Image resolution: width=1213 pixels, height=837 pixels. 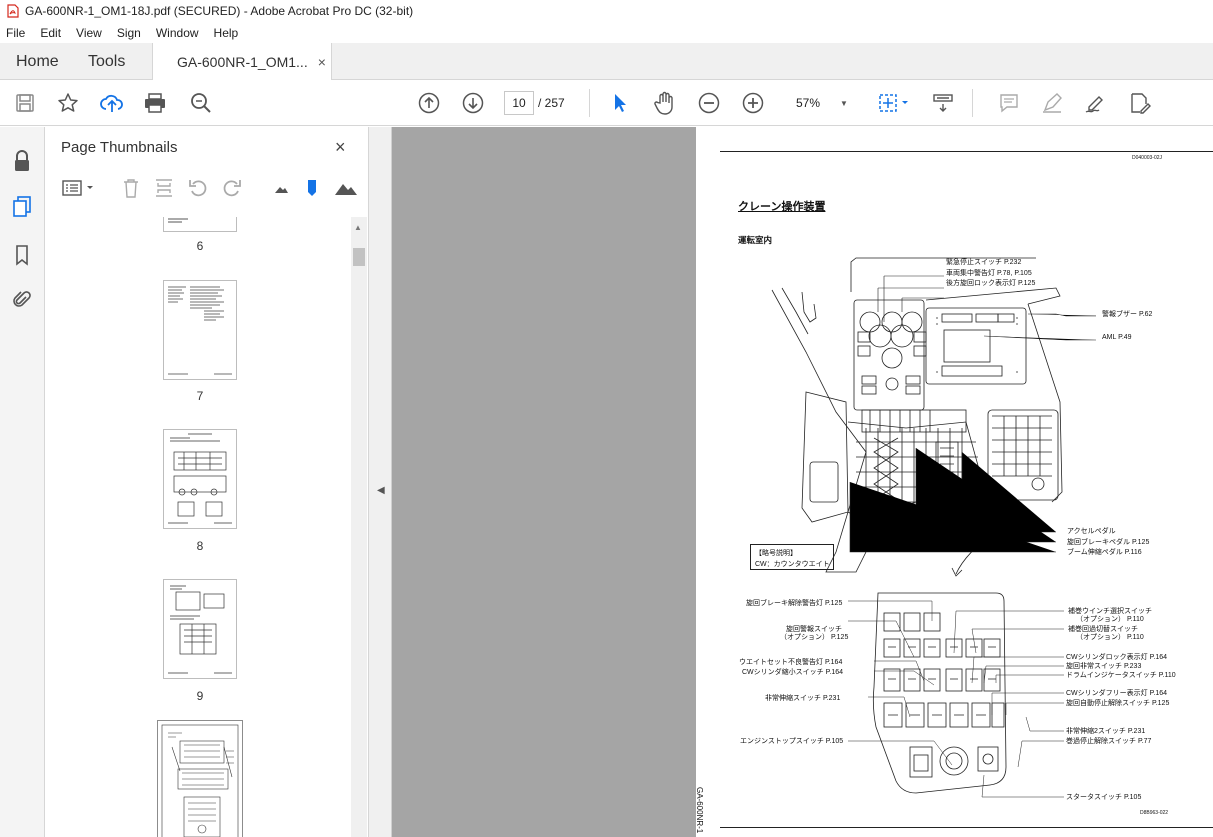 I want to click on collapse-arrow-icon: ◀, so click(x=381, y=490).